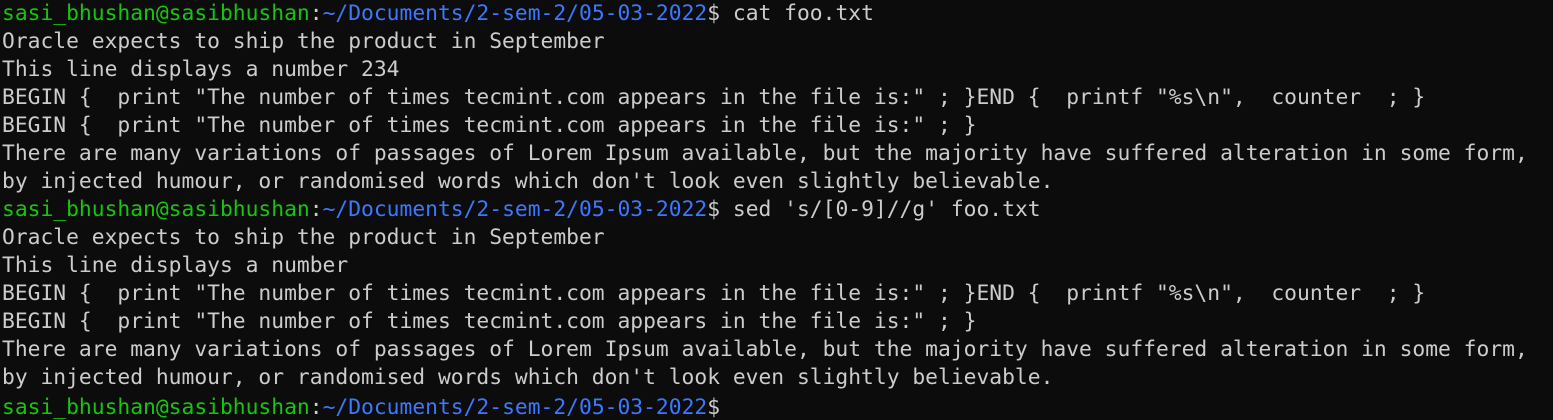  What do you see at coordinates (175, 265) in the screenshot?
I see `output-line: This line displays a number` at bounding box center [175, 265].